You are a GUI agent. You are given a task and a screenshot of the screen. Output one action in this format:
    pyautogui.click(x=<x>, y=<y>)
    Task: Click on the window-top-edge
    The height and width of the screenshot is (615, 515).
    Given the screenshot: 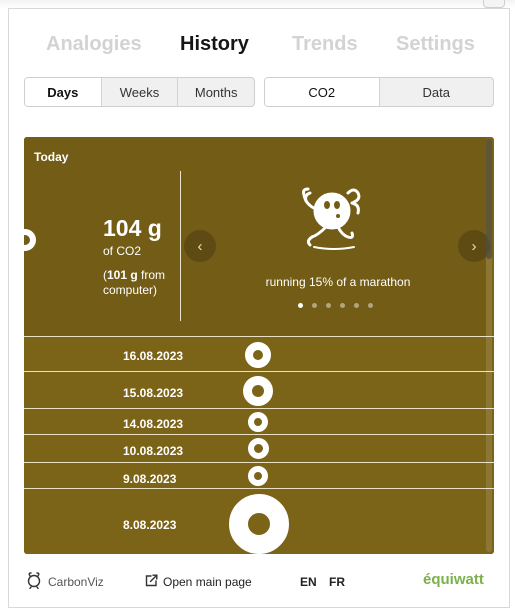 What is the action you would take?
    pyautogui.click(x=257, y=4)
    